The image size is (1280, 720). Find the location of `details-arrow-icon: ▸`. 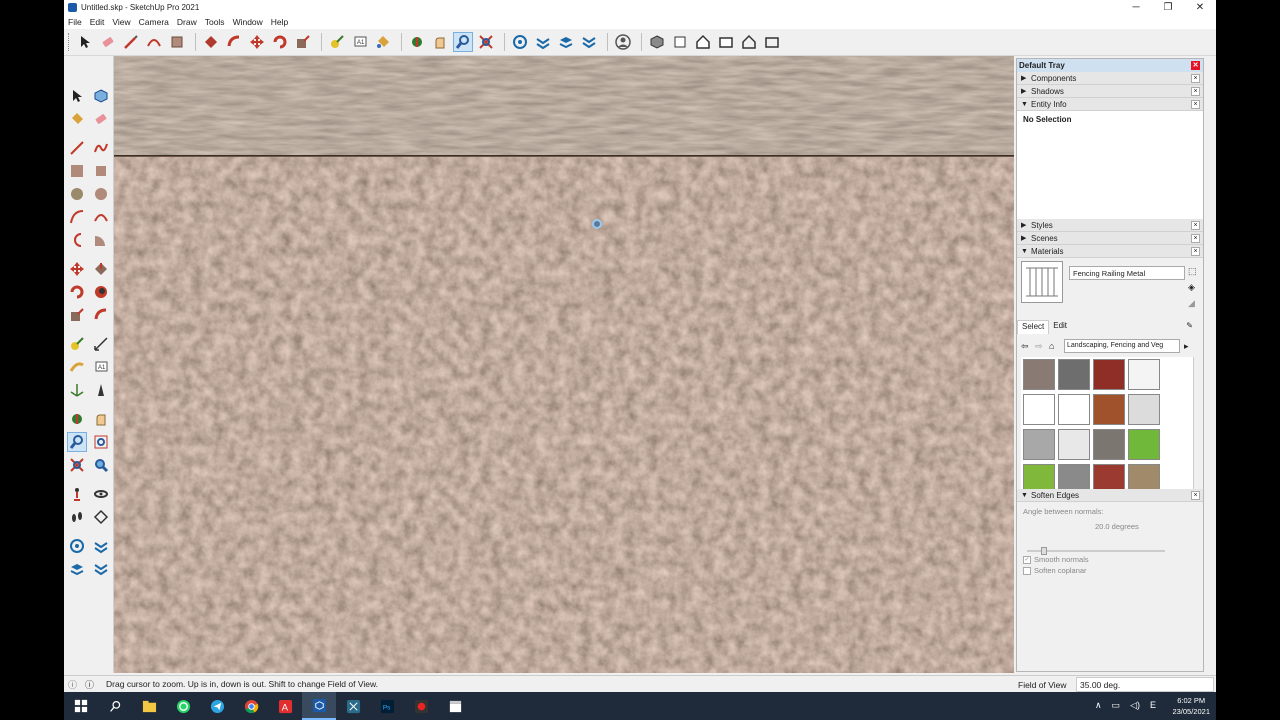

details-arrow-icon: ▸ is located at coordinates (1186, 346).